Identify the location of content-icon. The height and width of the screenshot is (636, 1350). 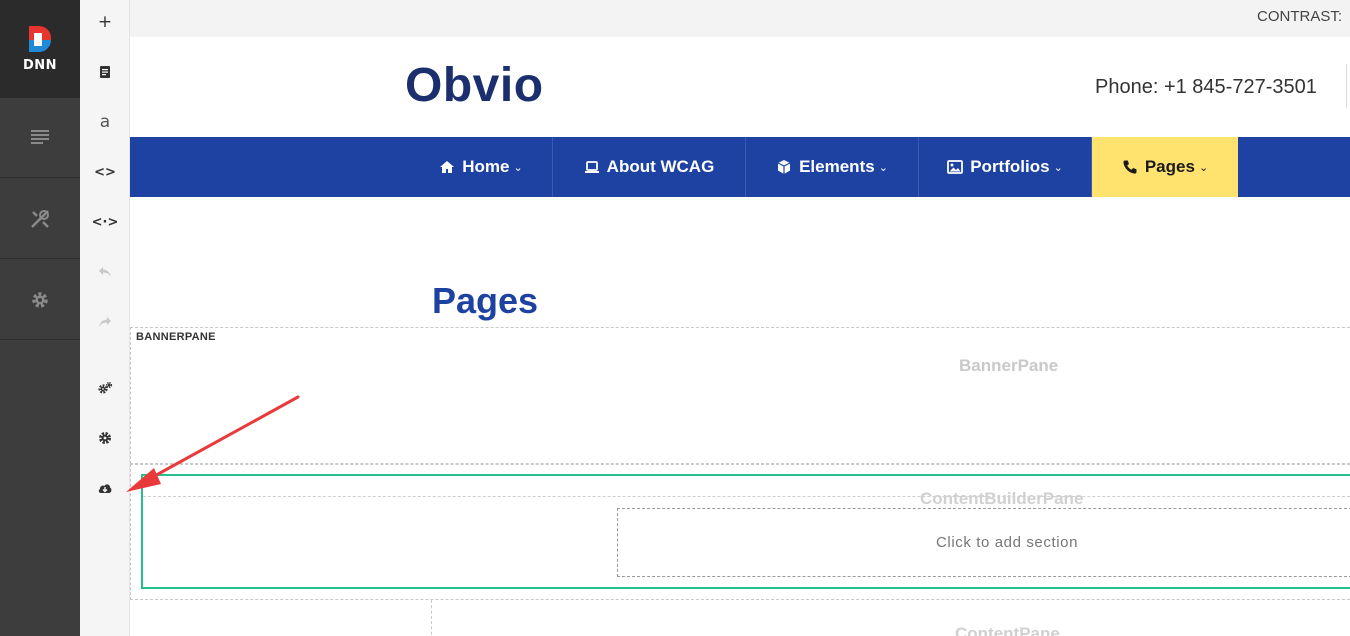
(40, 136).